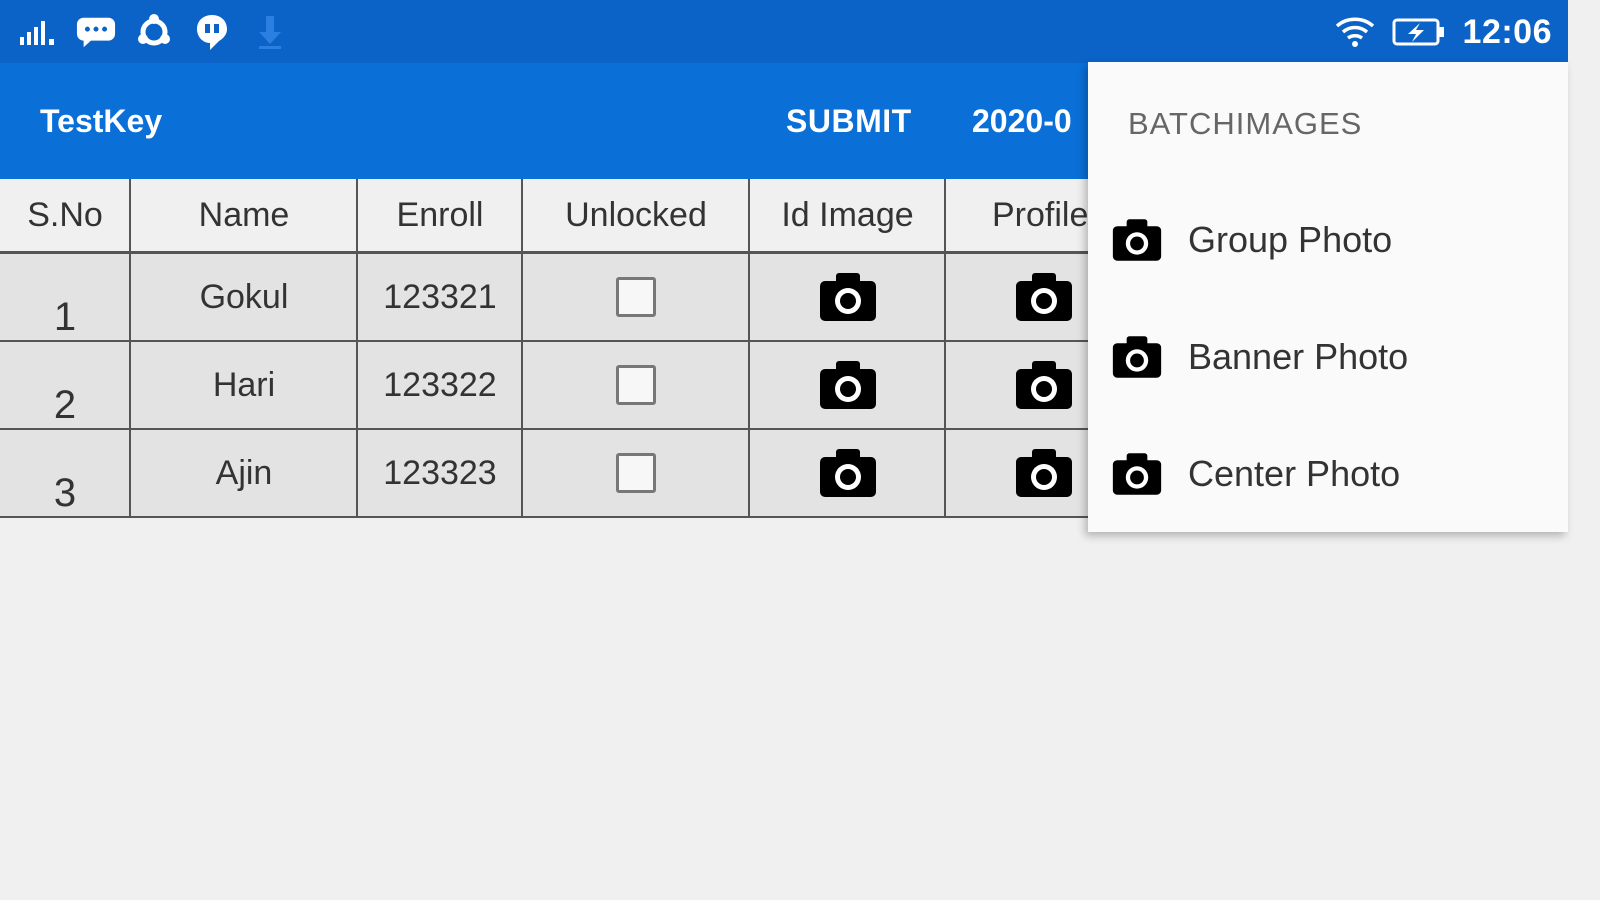 The height and width of the screenshot is (900, 1600). What do you see at coordinates (244, 472) in the screenshot?
I see `row-3-name: Ajin` at bounding box center [244, 472].